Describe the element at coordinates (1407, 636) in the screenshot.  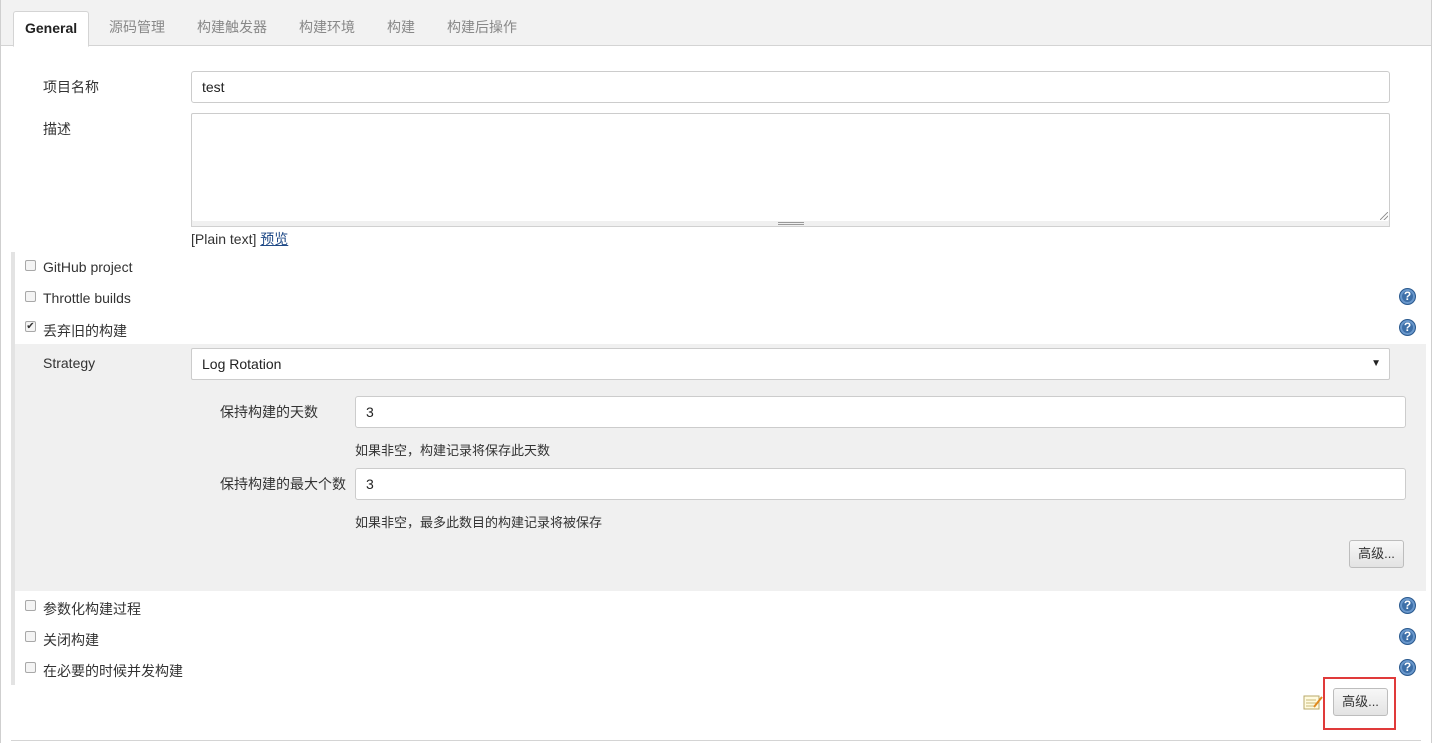
I see `disable-build-help-icon: ?` at that location.